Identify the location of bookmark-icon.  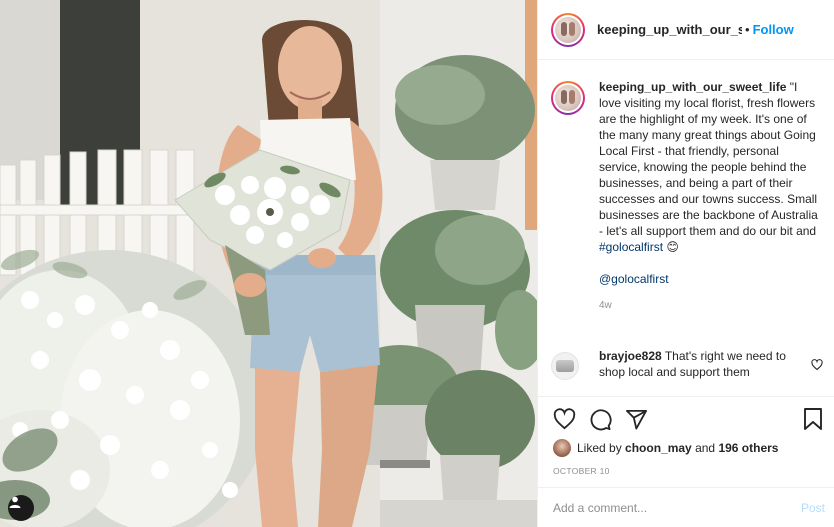
(813, 419).